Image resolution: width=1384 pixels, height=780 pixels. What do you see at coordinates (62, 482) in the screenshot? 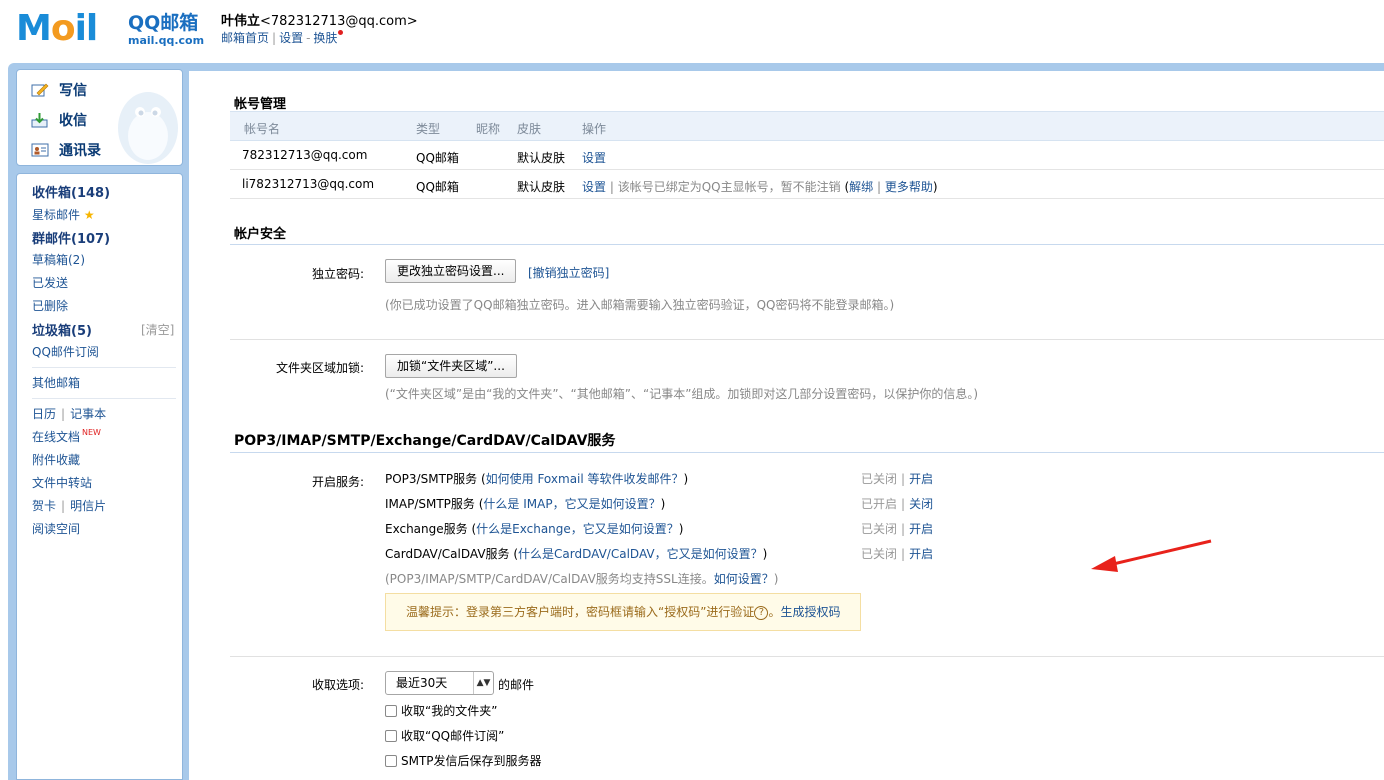
I see `file-transfer-link: 文件中转站` at bounding box center [62, 482].